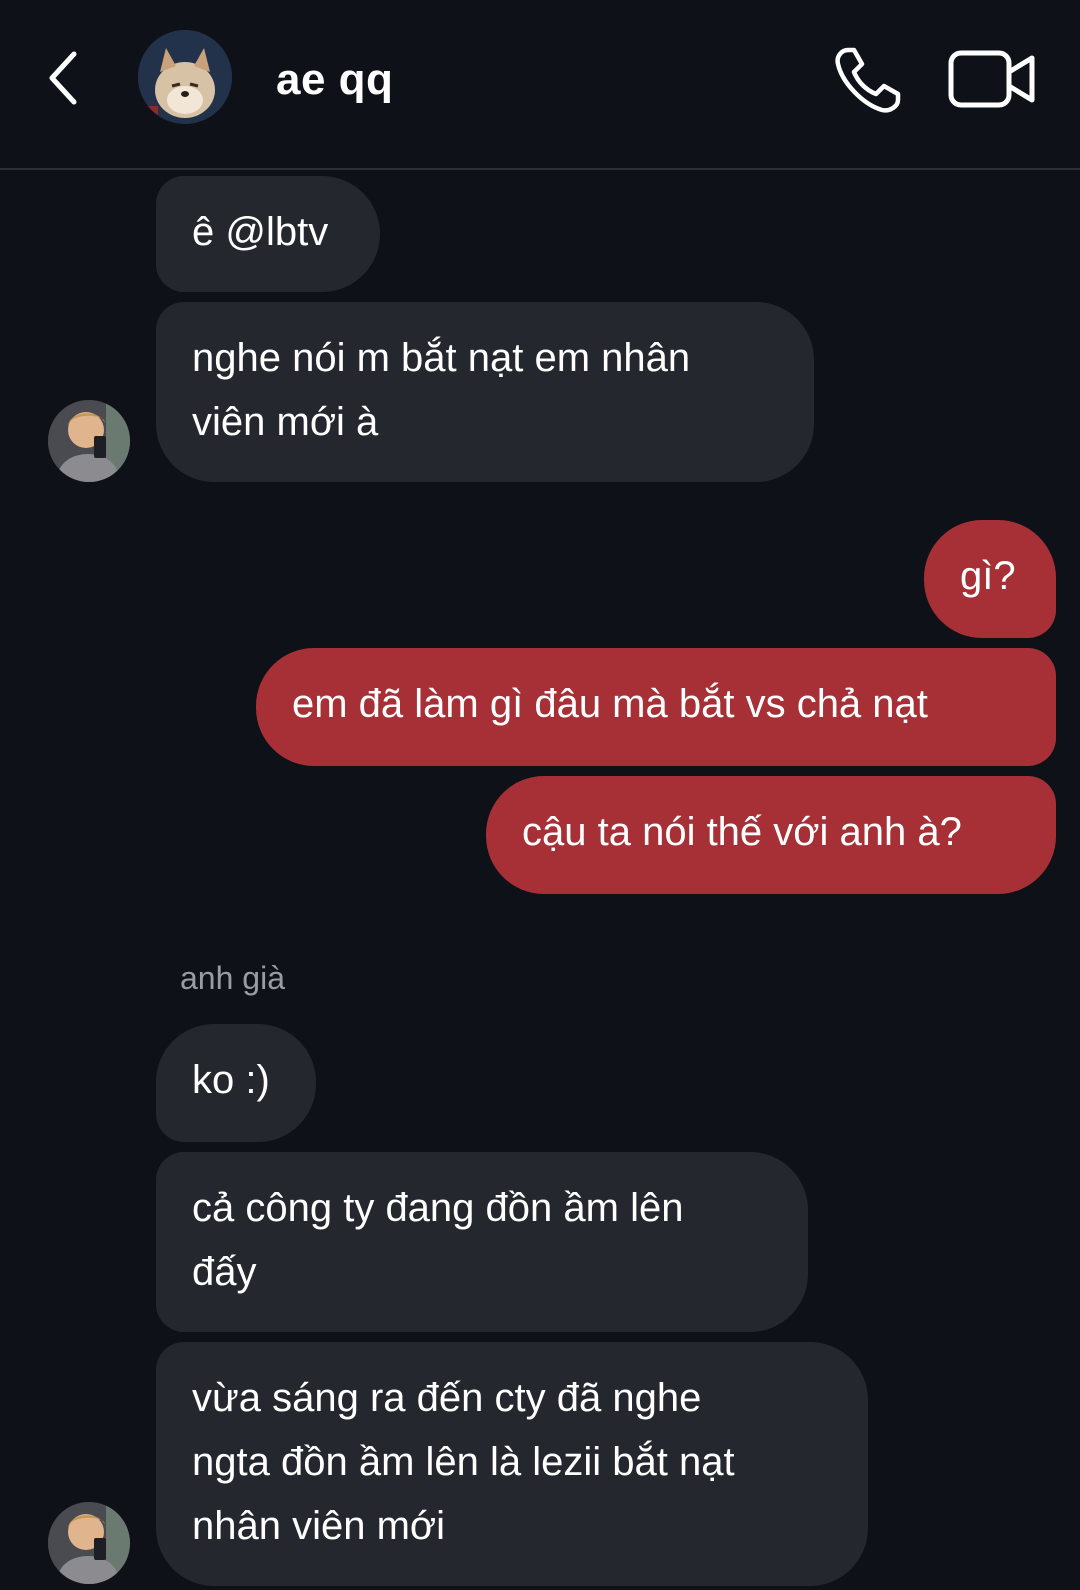 This screenshot has height=1590, width=1080. What do you see at coordinates (447, 1398) in the screenshot?
I see `message-text-line: vừa sáng ra đến cty đã nghe` at bounding box center [447, 1398].